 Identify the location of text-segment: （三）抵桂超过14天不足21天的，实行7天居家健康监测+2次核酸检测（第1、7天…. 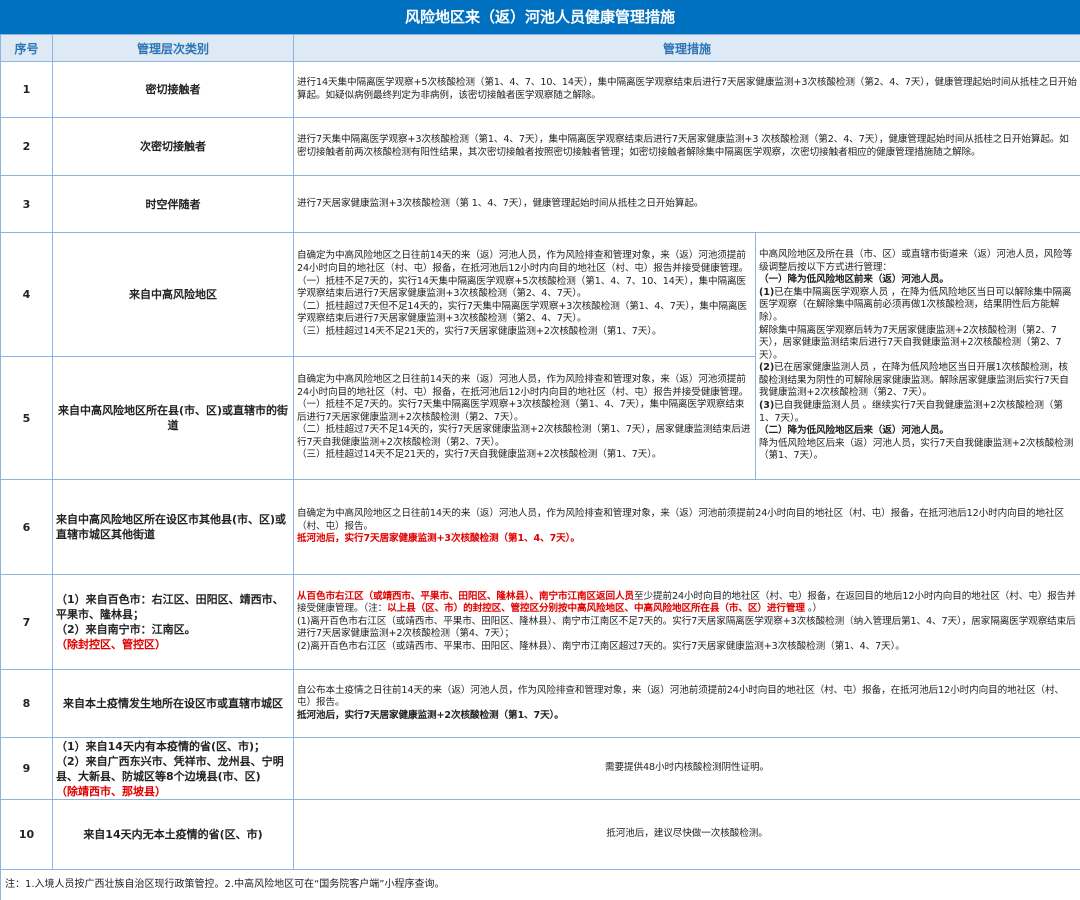
(479, 331).